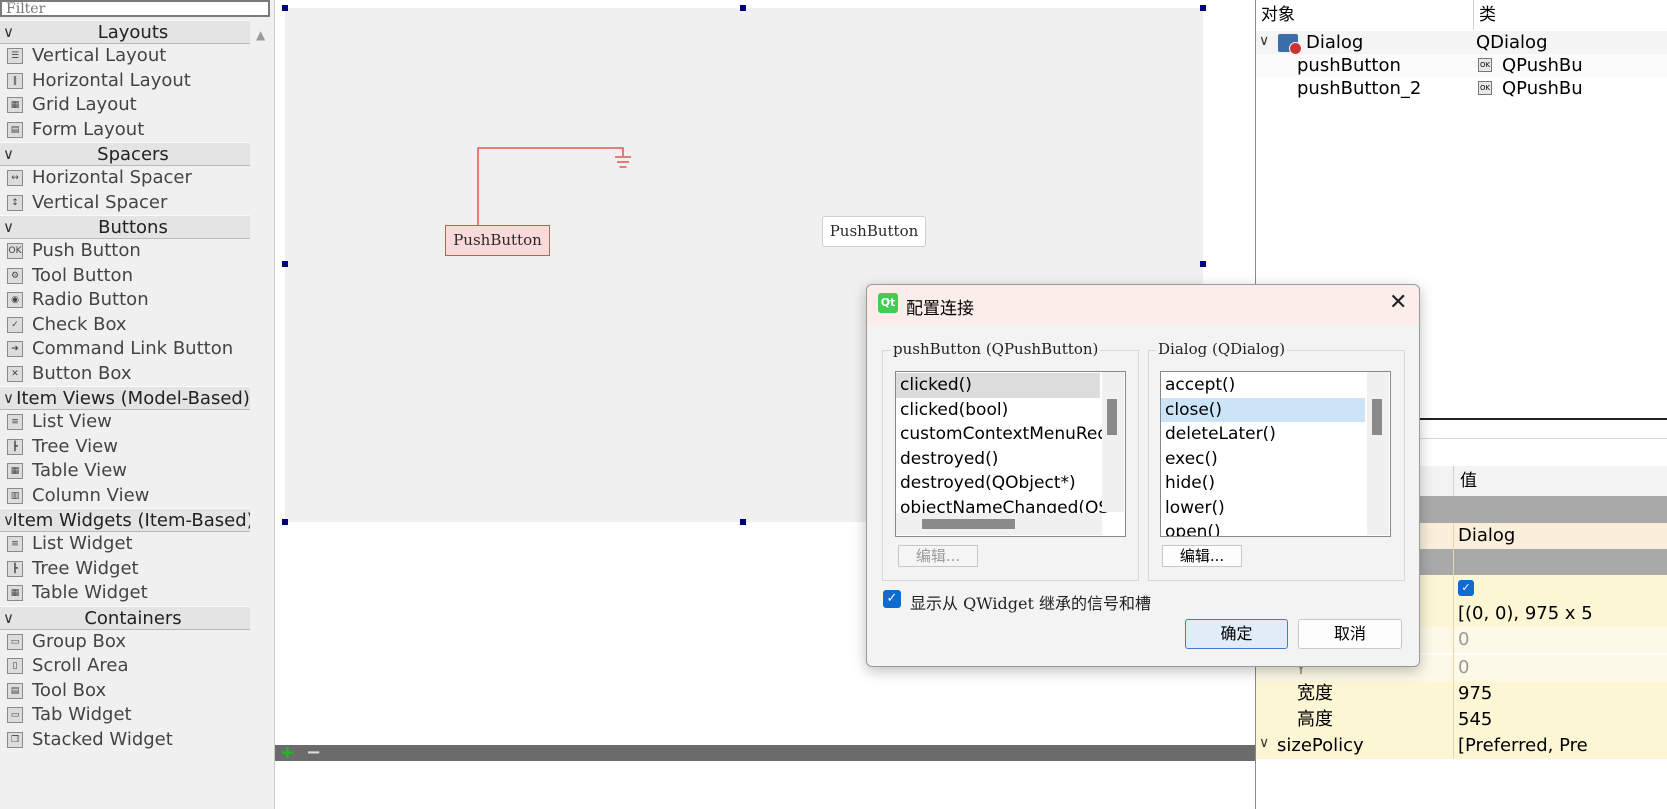  Describe the element at coordinates (1349, 65) in the screenshot. I see `object-name-pushbutton: pushButton` at that location.